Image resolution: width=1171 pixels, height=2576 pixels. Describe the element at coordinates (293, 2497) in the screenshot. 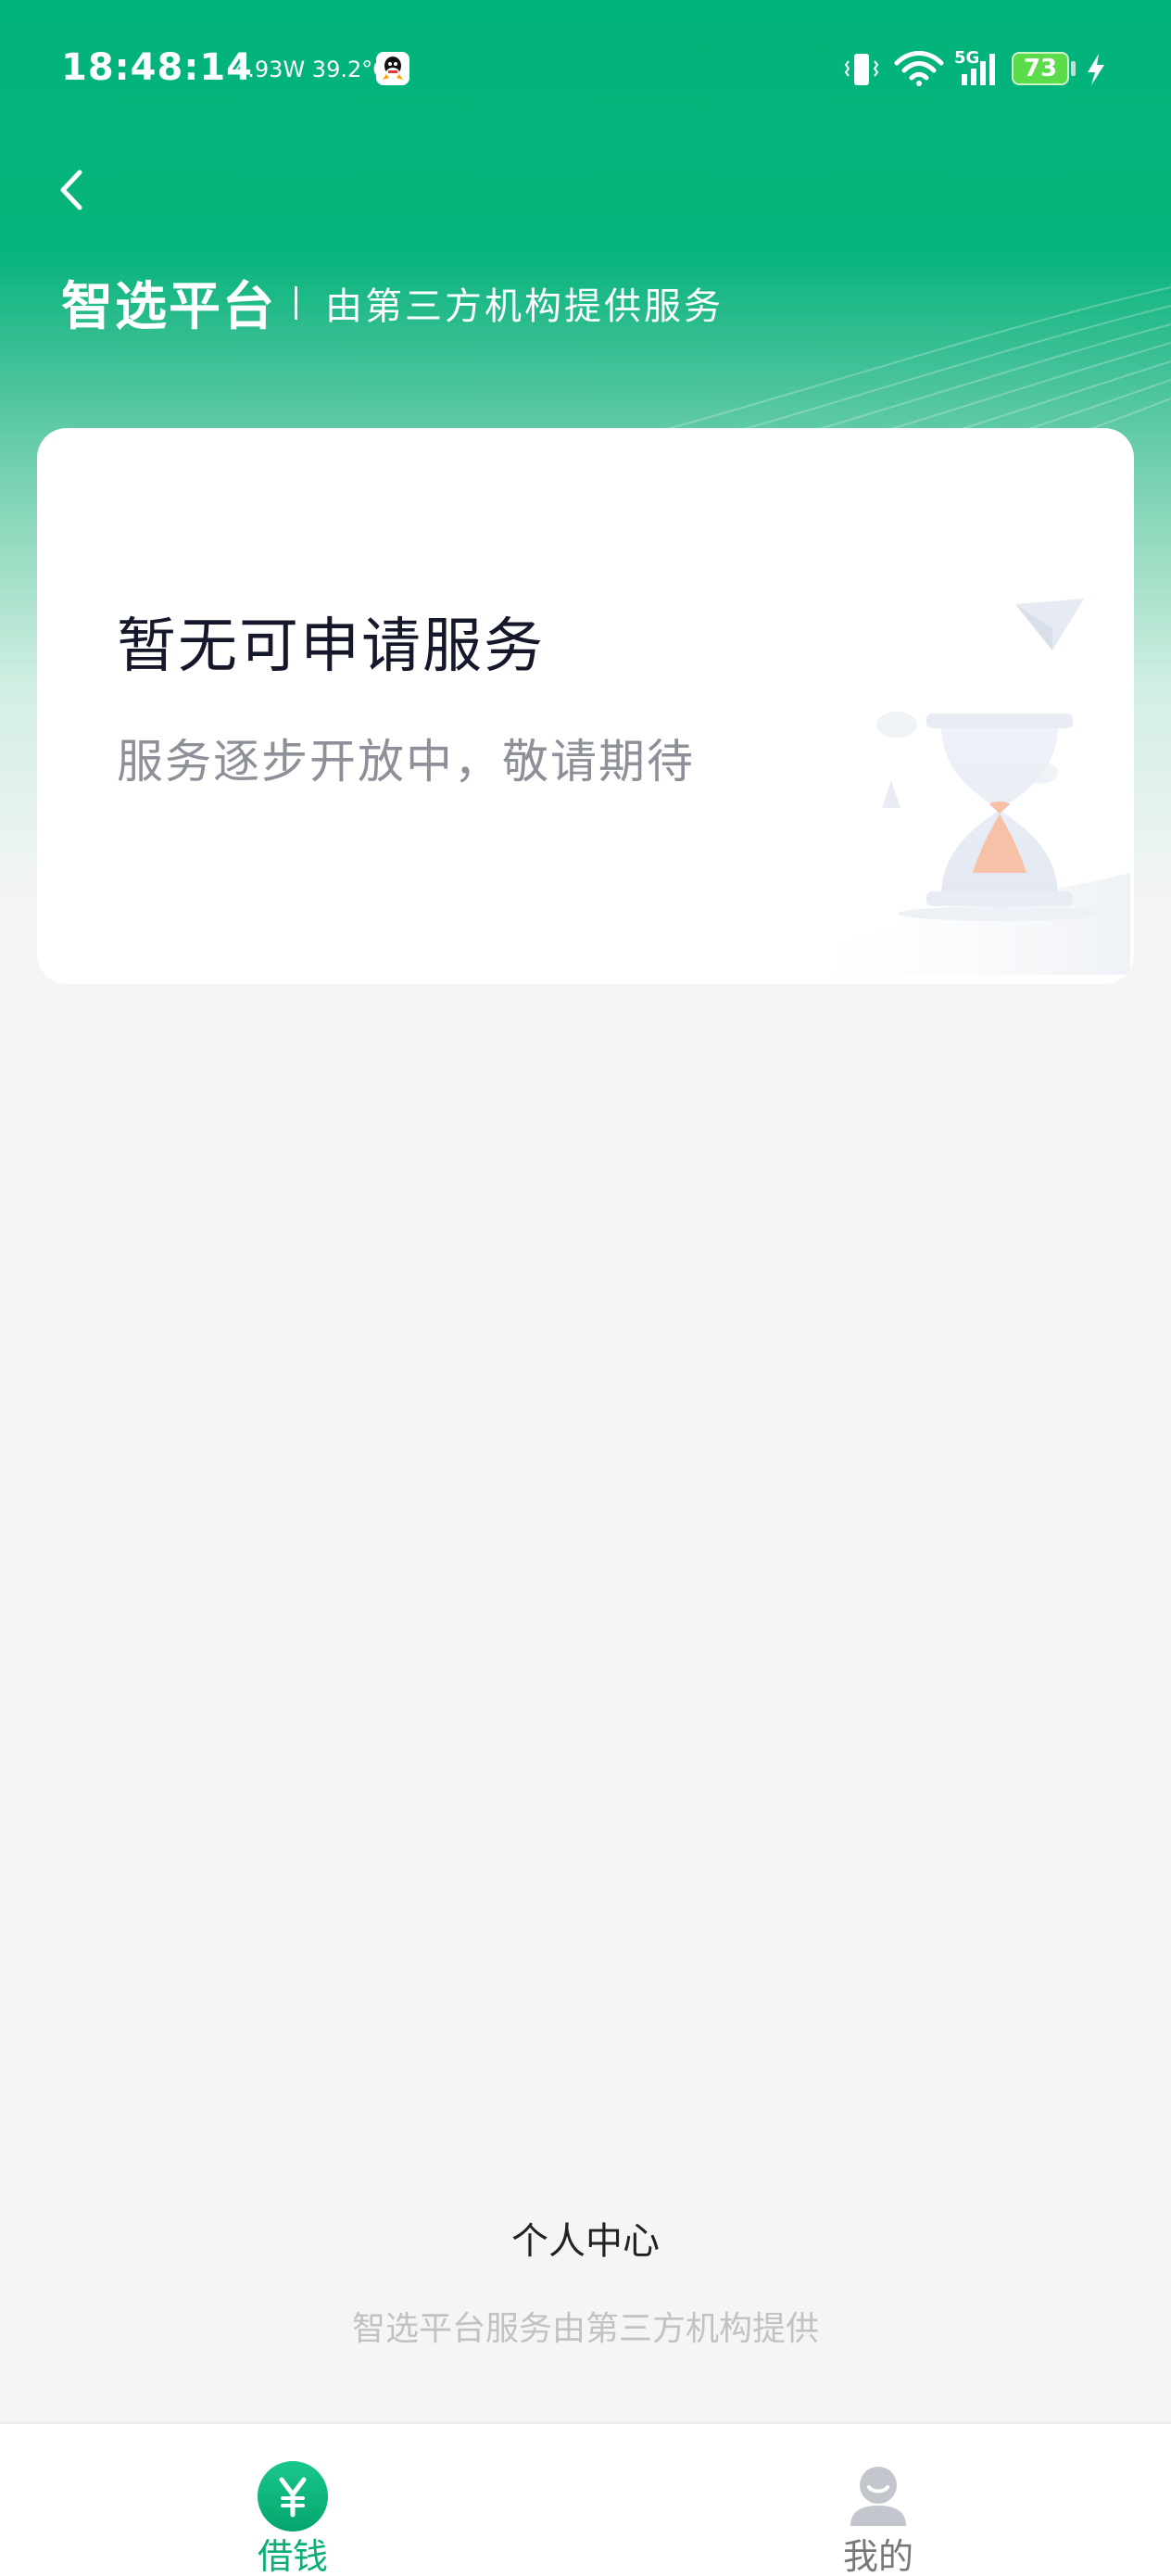

I see `yen-icon` at that location.